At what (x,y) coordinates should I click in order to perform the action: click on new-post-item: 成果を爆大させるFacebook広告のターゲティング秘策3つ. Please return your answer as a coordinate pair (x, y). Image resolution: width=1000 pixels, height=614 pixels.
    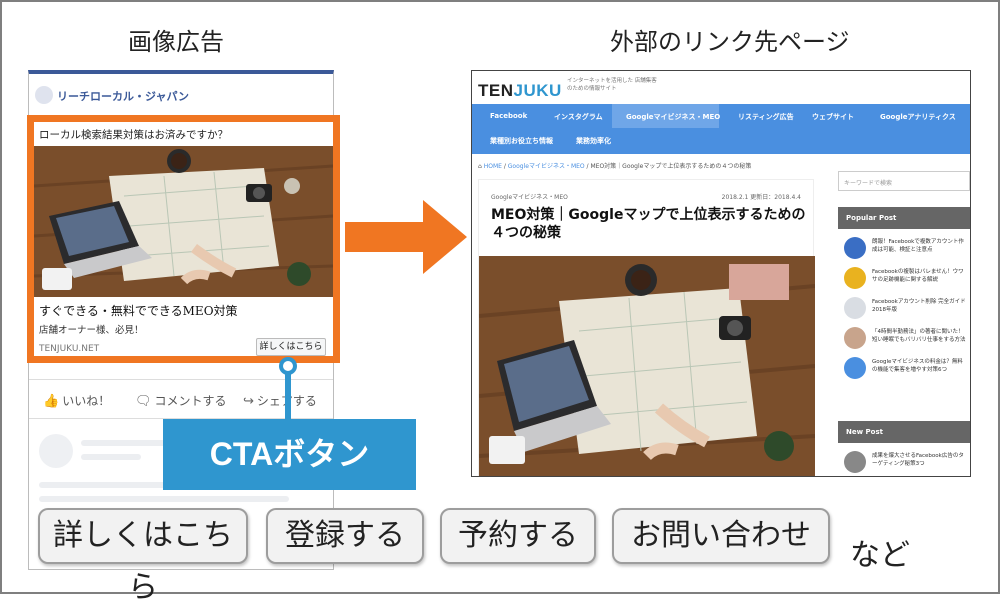
    Looking at the image, I should click on (905, 463).